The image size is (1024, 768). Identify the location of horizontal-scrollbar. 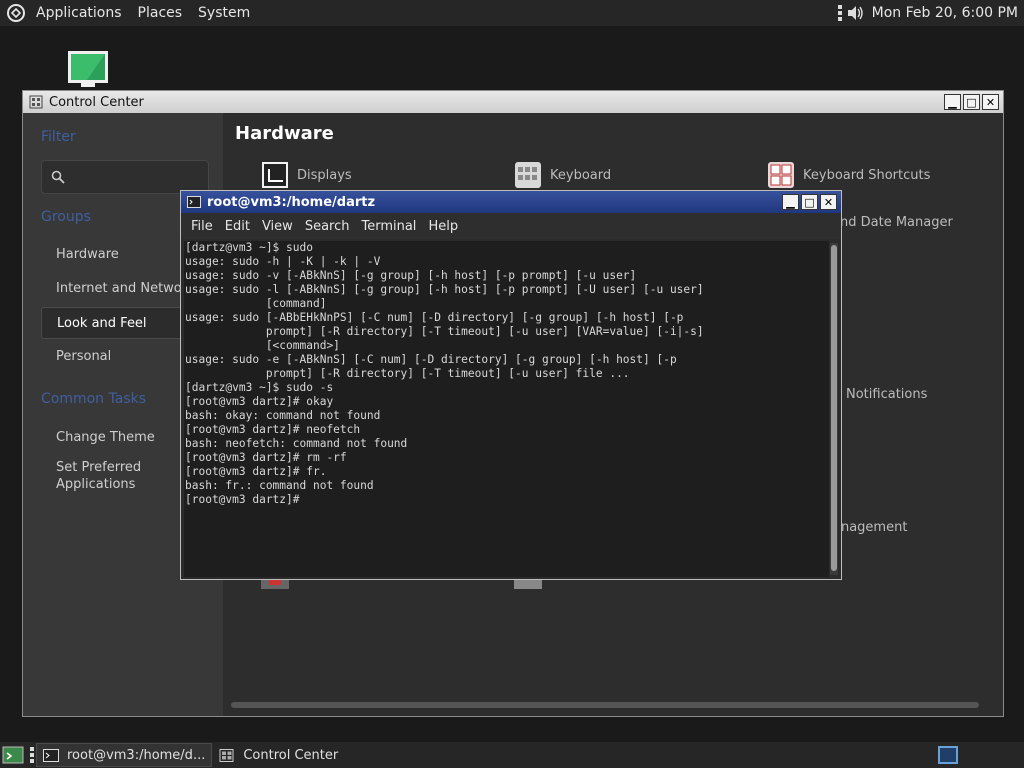
(605, 705).